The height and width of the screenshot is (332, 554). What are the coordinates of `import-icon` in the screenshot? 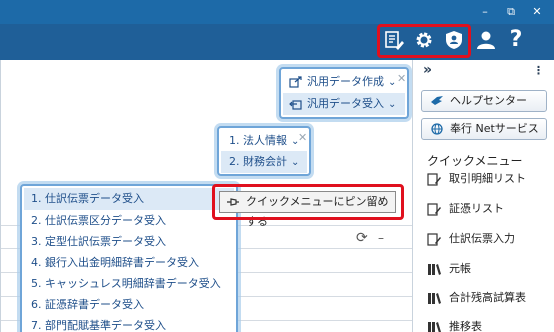 It's located at (295, 105).